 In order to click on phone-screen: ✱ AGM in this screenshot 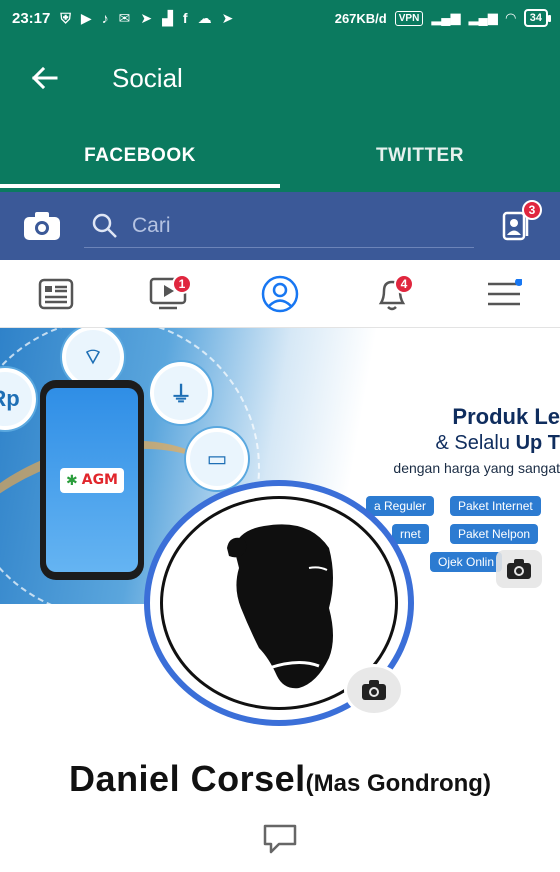, I will do `click(92, 480)`.